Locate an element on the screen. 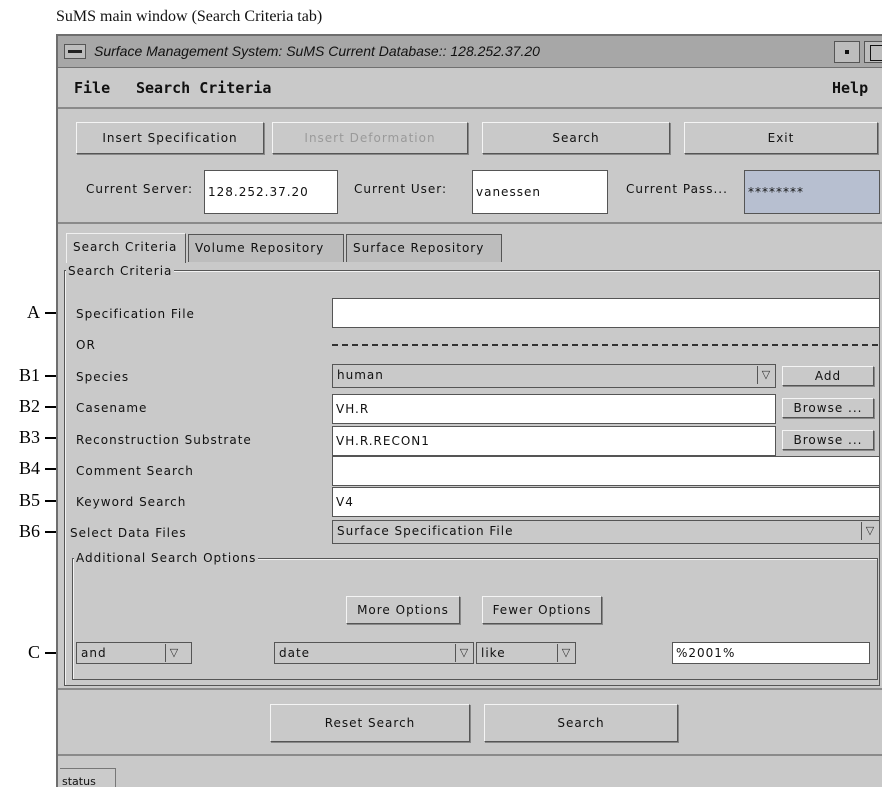 The width and height of the screenshot is (882, 787). keyword-search-input: V4 is located at coordinates (606, 502).